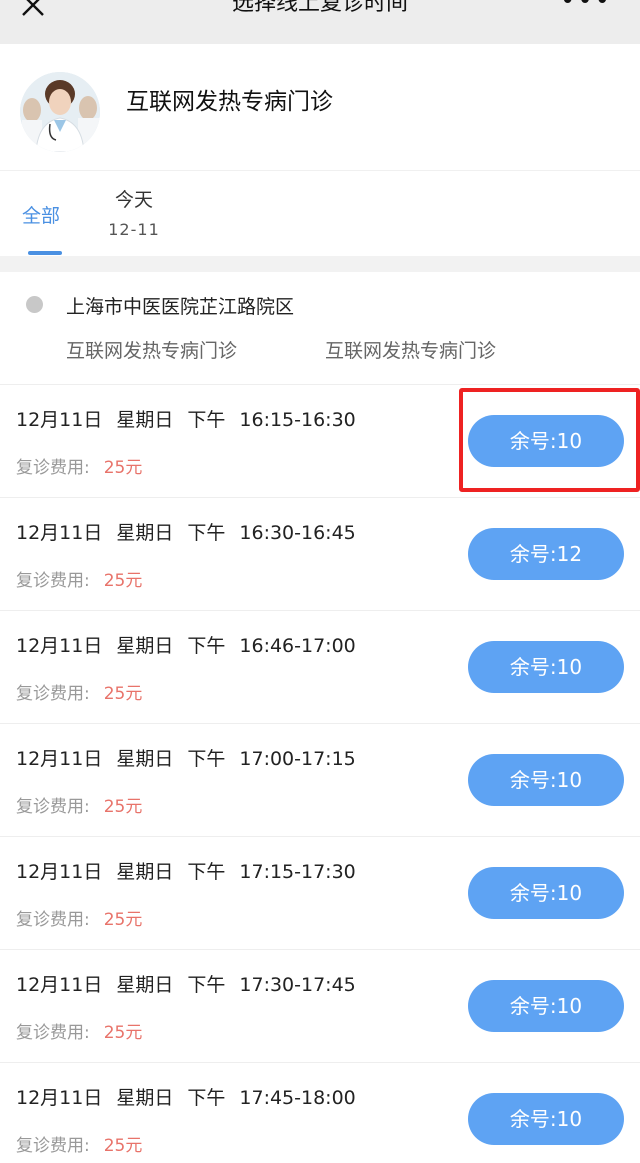  Describe the element at coordinates (297, 872) in the screenshot. I see `slot-time: 17:15-17:30` at that location.